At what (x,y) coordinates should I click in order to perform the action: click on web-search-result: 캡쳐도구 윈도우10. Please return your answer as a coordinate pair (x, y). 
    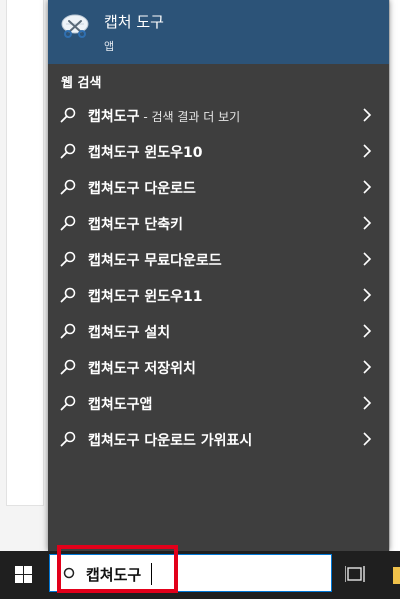
    Looking at the image, I should click on (218, 151).